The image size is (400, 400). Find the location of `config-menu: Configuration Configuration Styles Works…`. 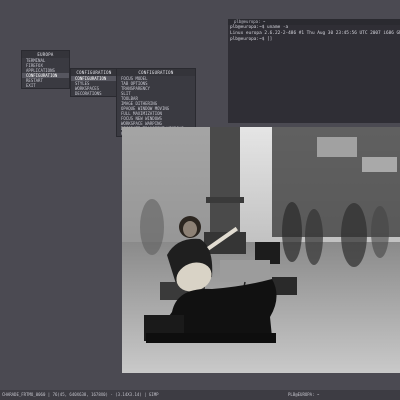

config-menu: Configuration Configuration Styles Works… is located at coordinates (94, 82).